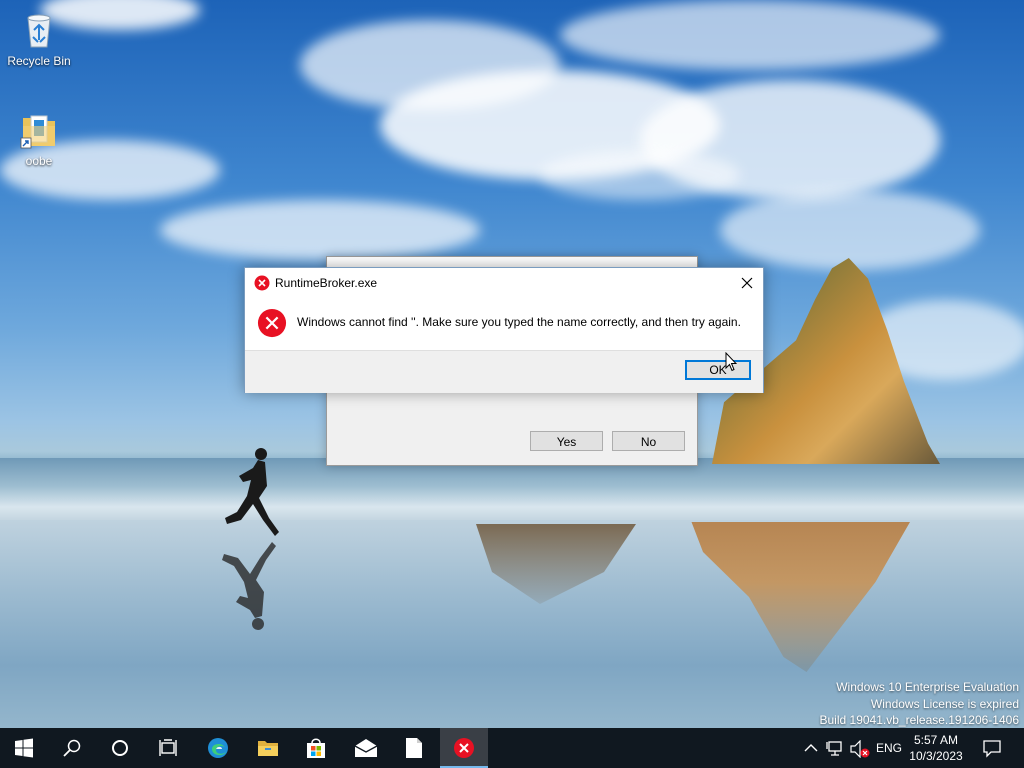 This screenshot has width=1024, height=768. I want to click on cortana-circle-icon, so click(120, 748).